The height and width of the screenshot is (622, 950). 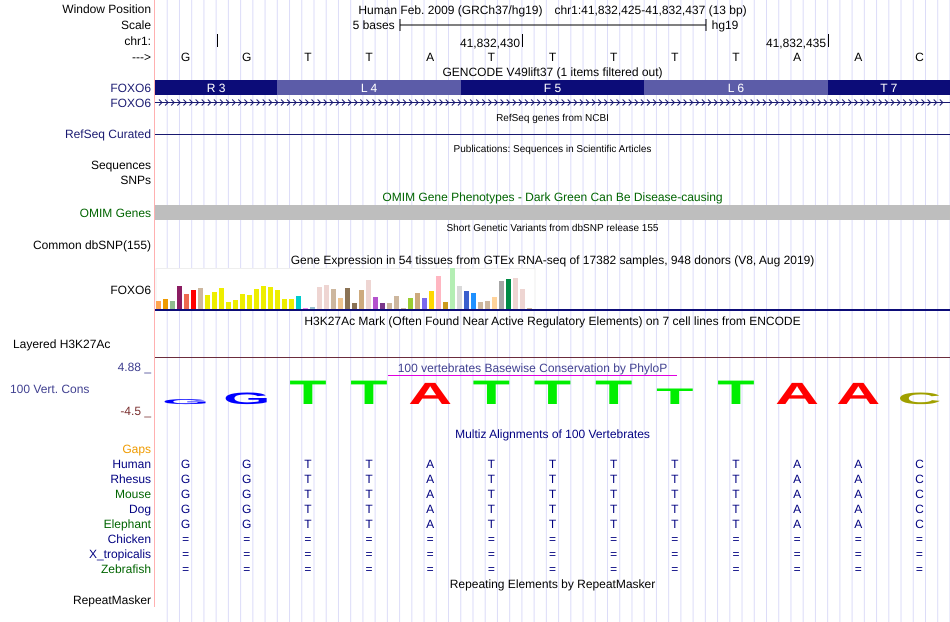 I want to click on exon-block: T 7, so click(x=889, y=87).